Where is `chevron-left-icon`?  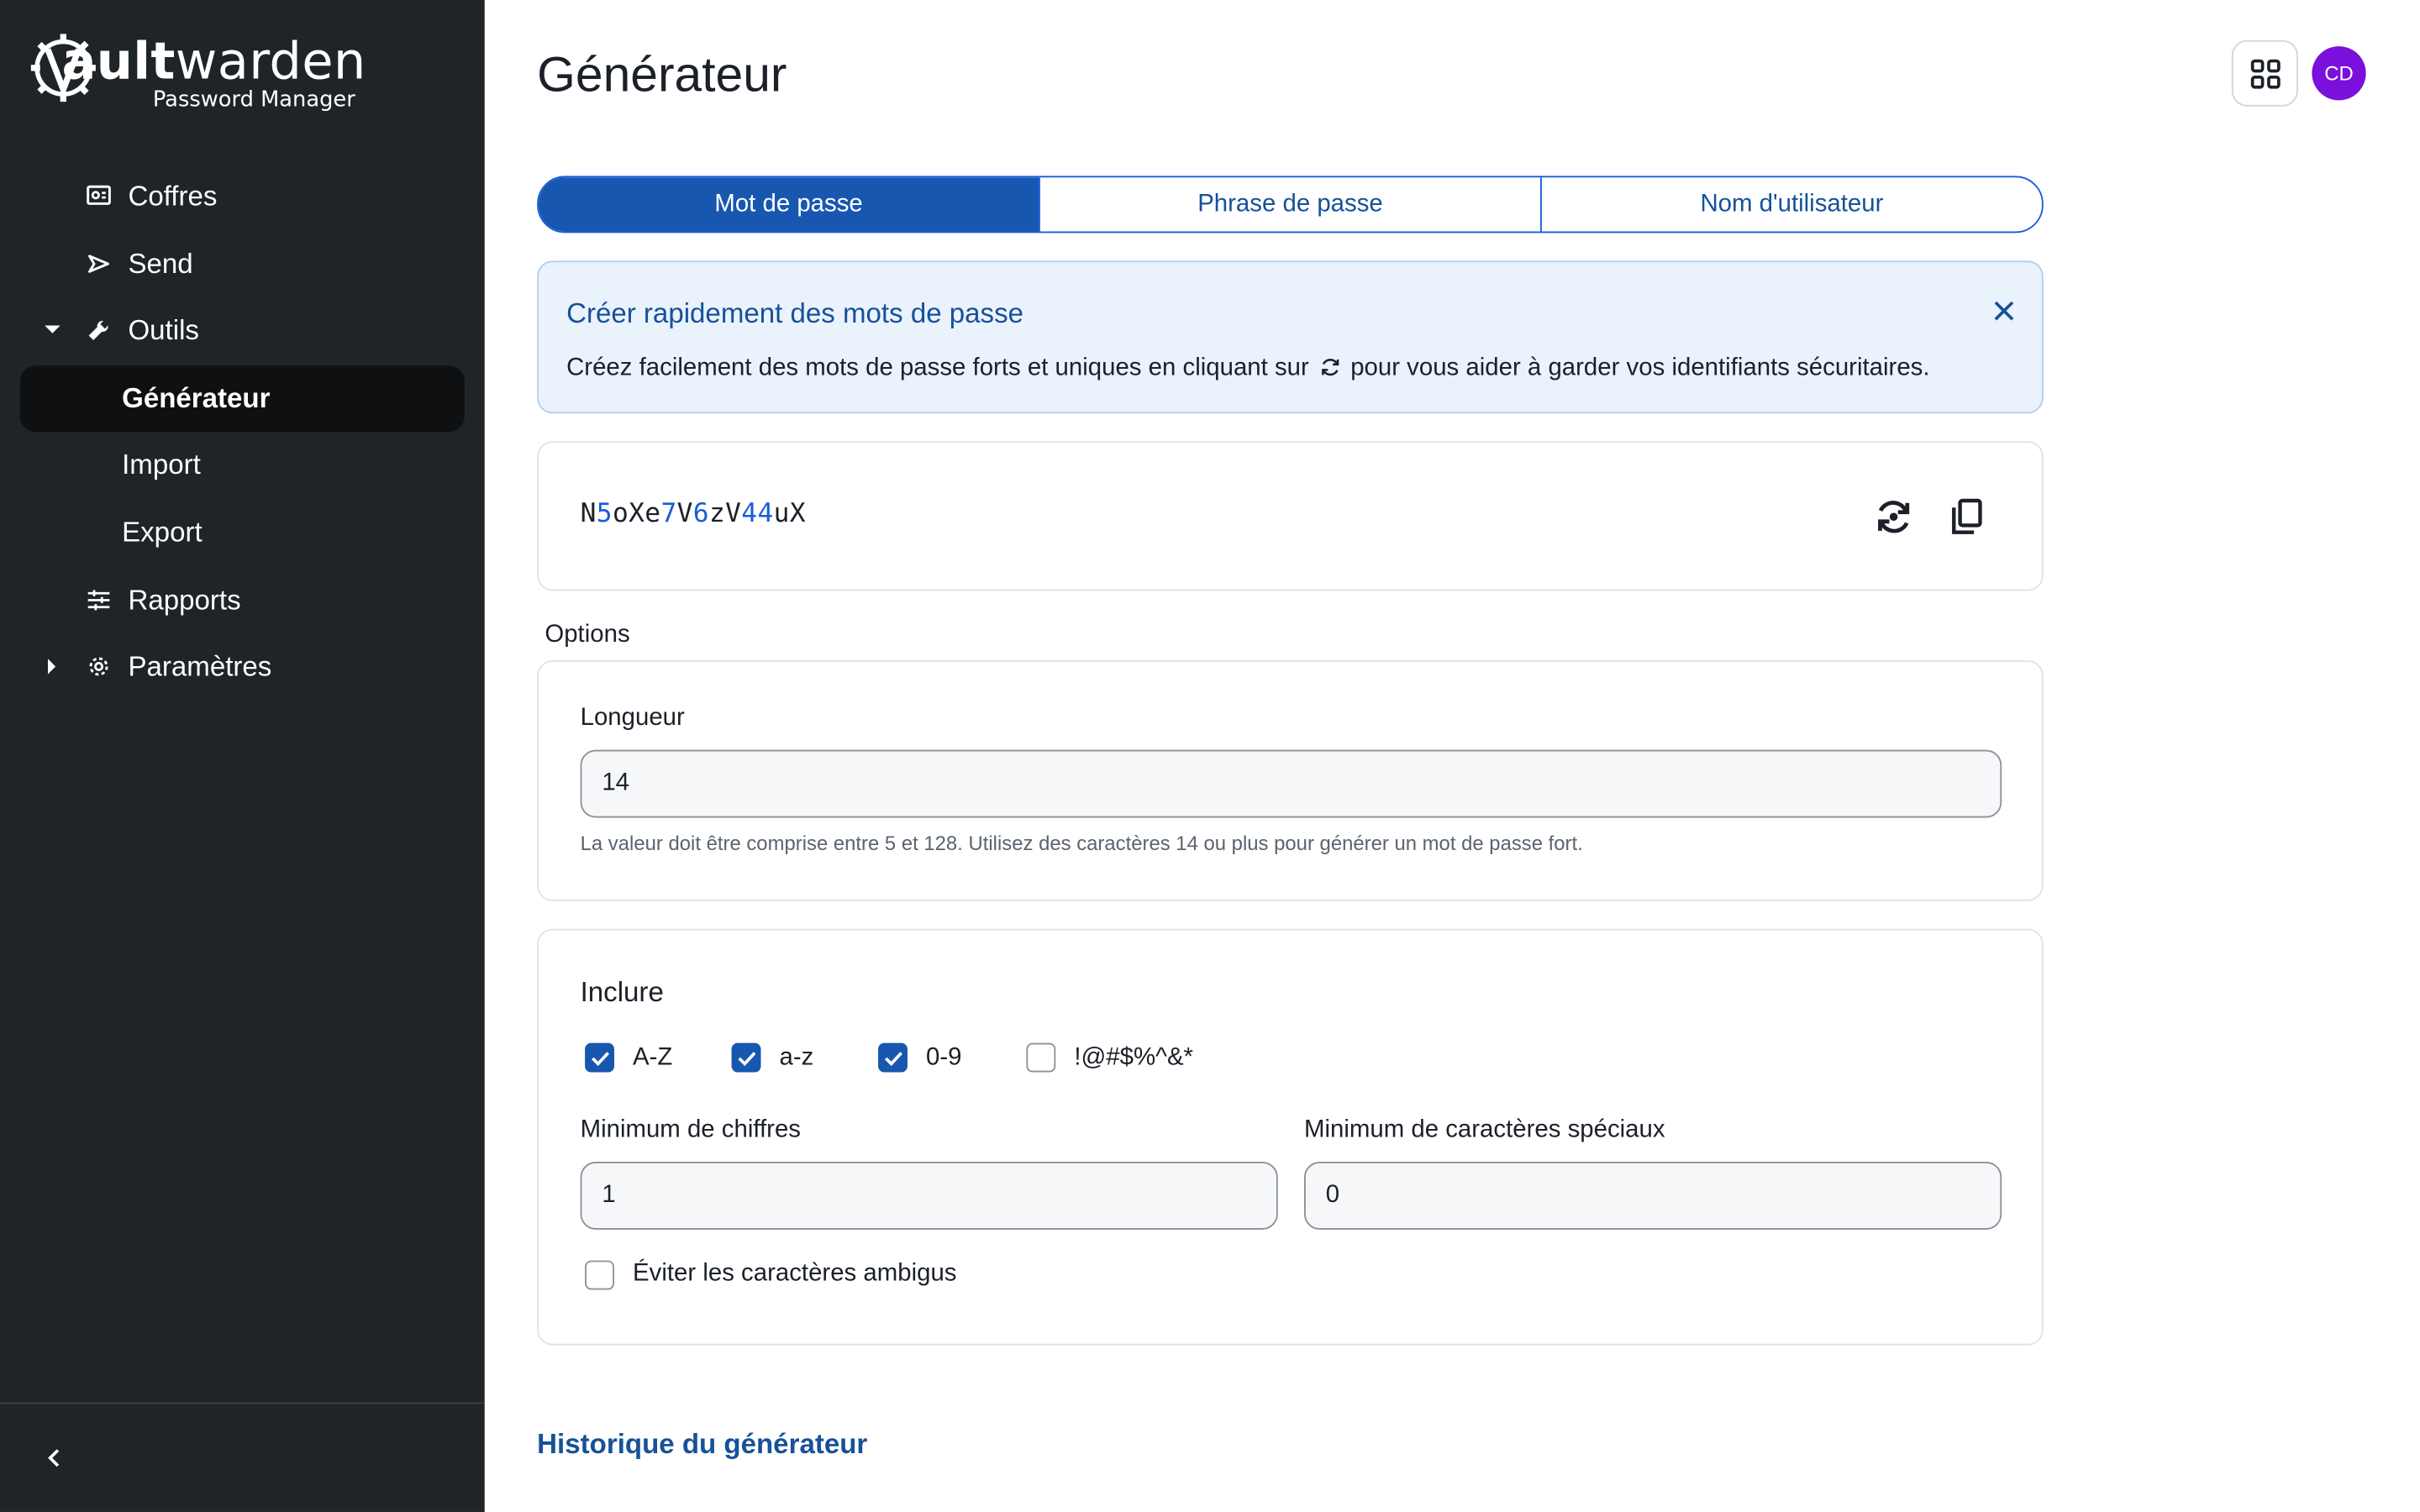
chevron-left-icon is located at coordinates (54, 1458).